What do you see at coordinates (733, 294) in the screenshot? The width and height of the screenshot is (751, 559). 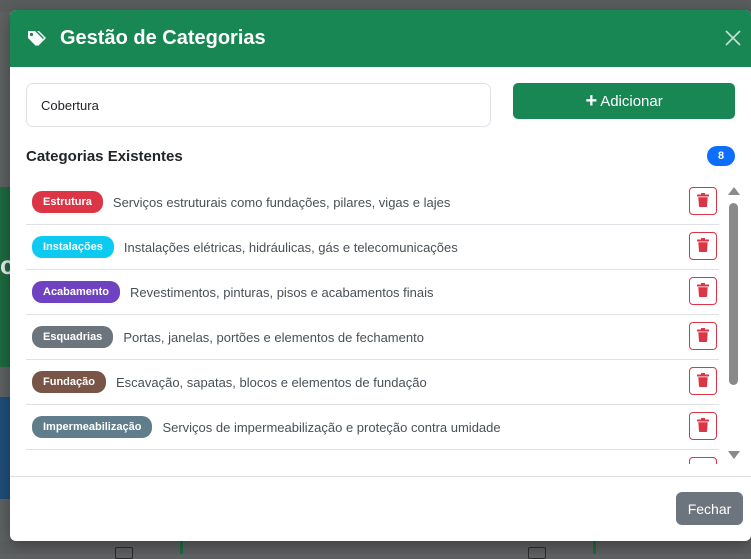 I see `scroll-thumb` at bounding box center [733, 294].